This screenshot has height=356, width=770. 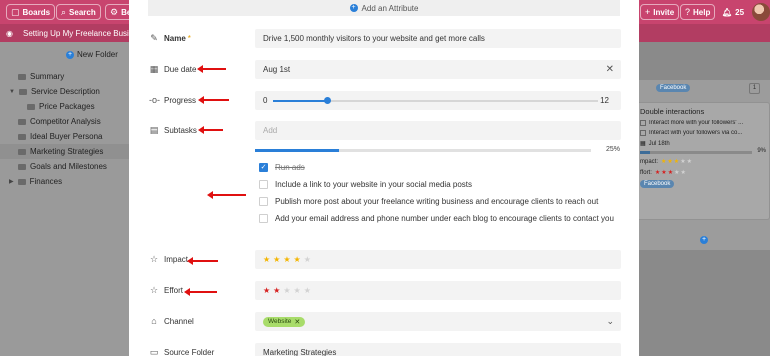 What do you see at coordinates (438, 321) in the screenshot?
I see `channel-select: Website ✕ ⌄` at bounding box center [438, 321].